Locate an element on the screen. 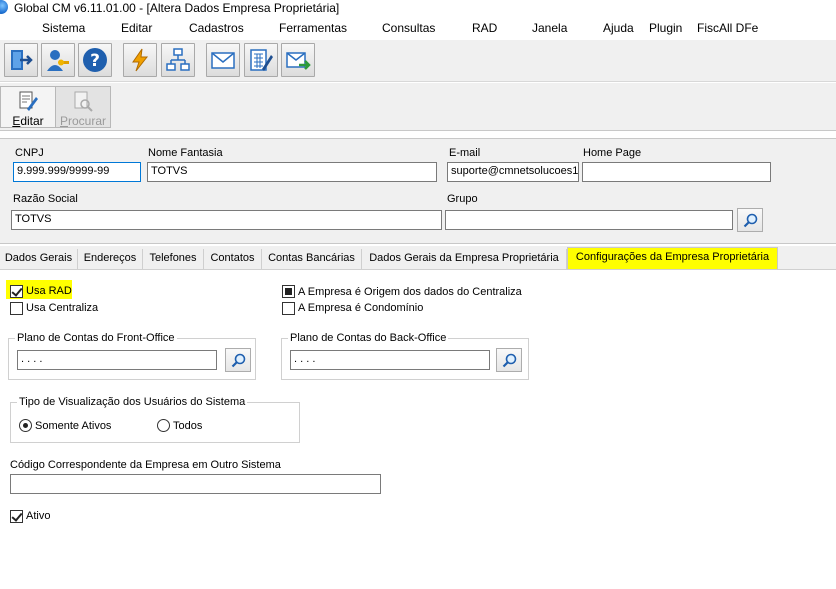  action-bar: Editar Procurar is located at coordinates (418, 107).